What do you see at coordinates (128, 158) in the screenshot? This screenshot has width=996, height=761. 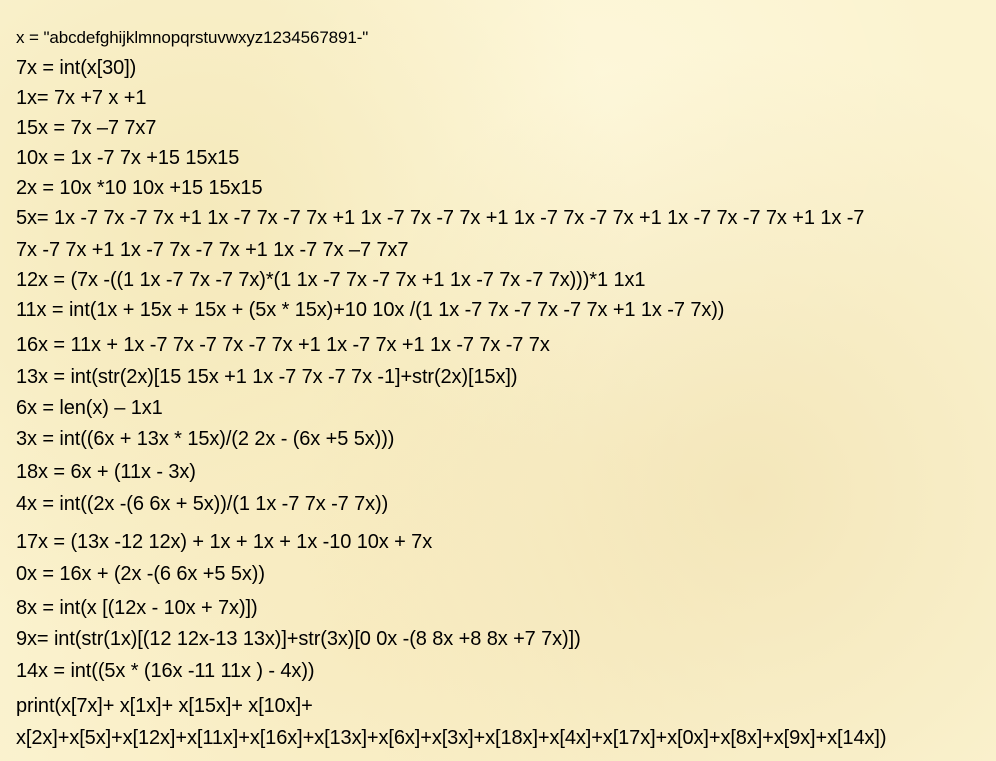 I see `code-line-5: 10x = 1x -7 7x +15 15x15` at bounding box center [128, 158].